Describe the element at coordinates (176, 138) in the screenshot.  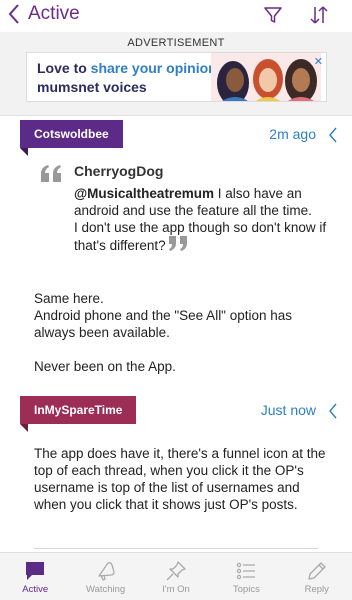
I see `post-header: Cotswoldbee 2m ago` at that location.